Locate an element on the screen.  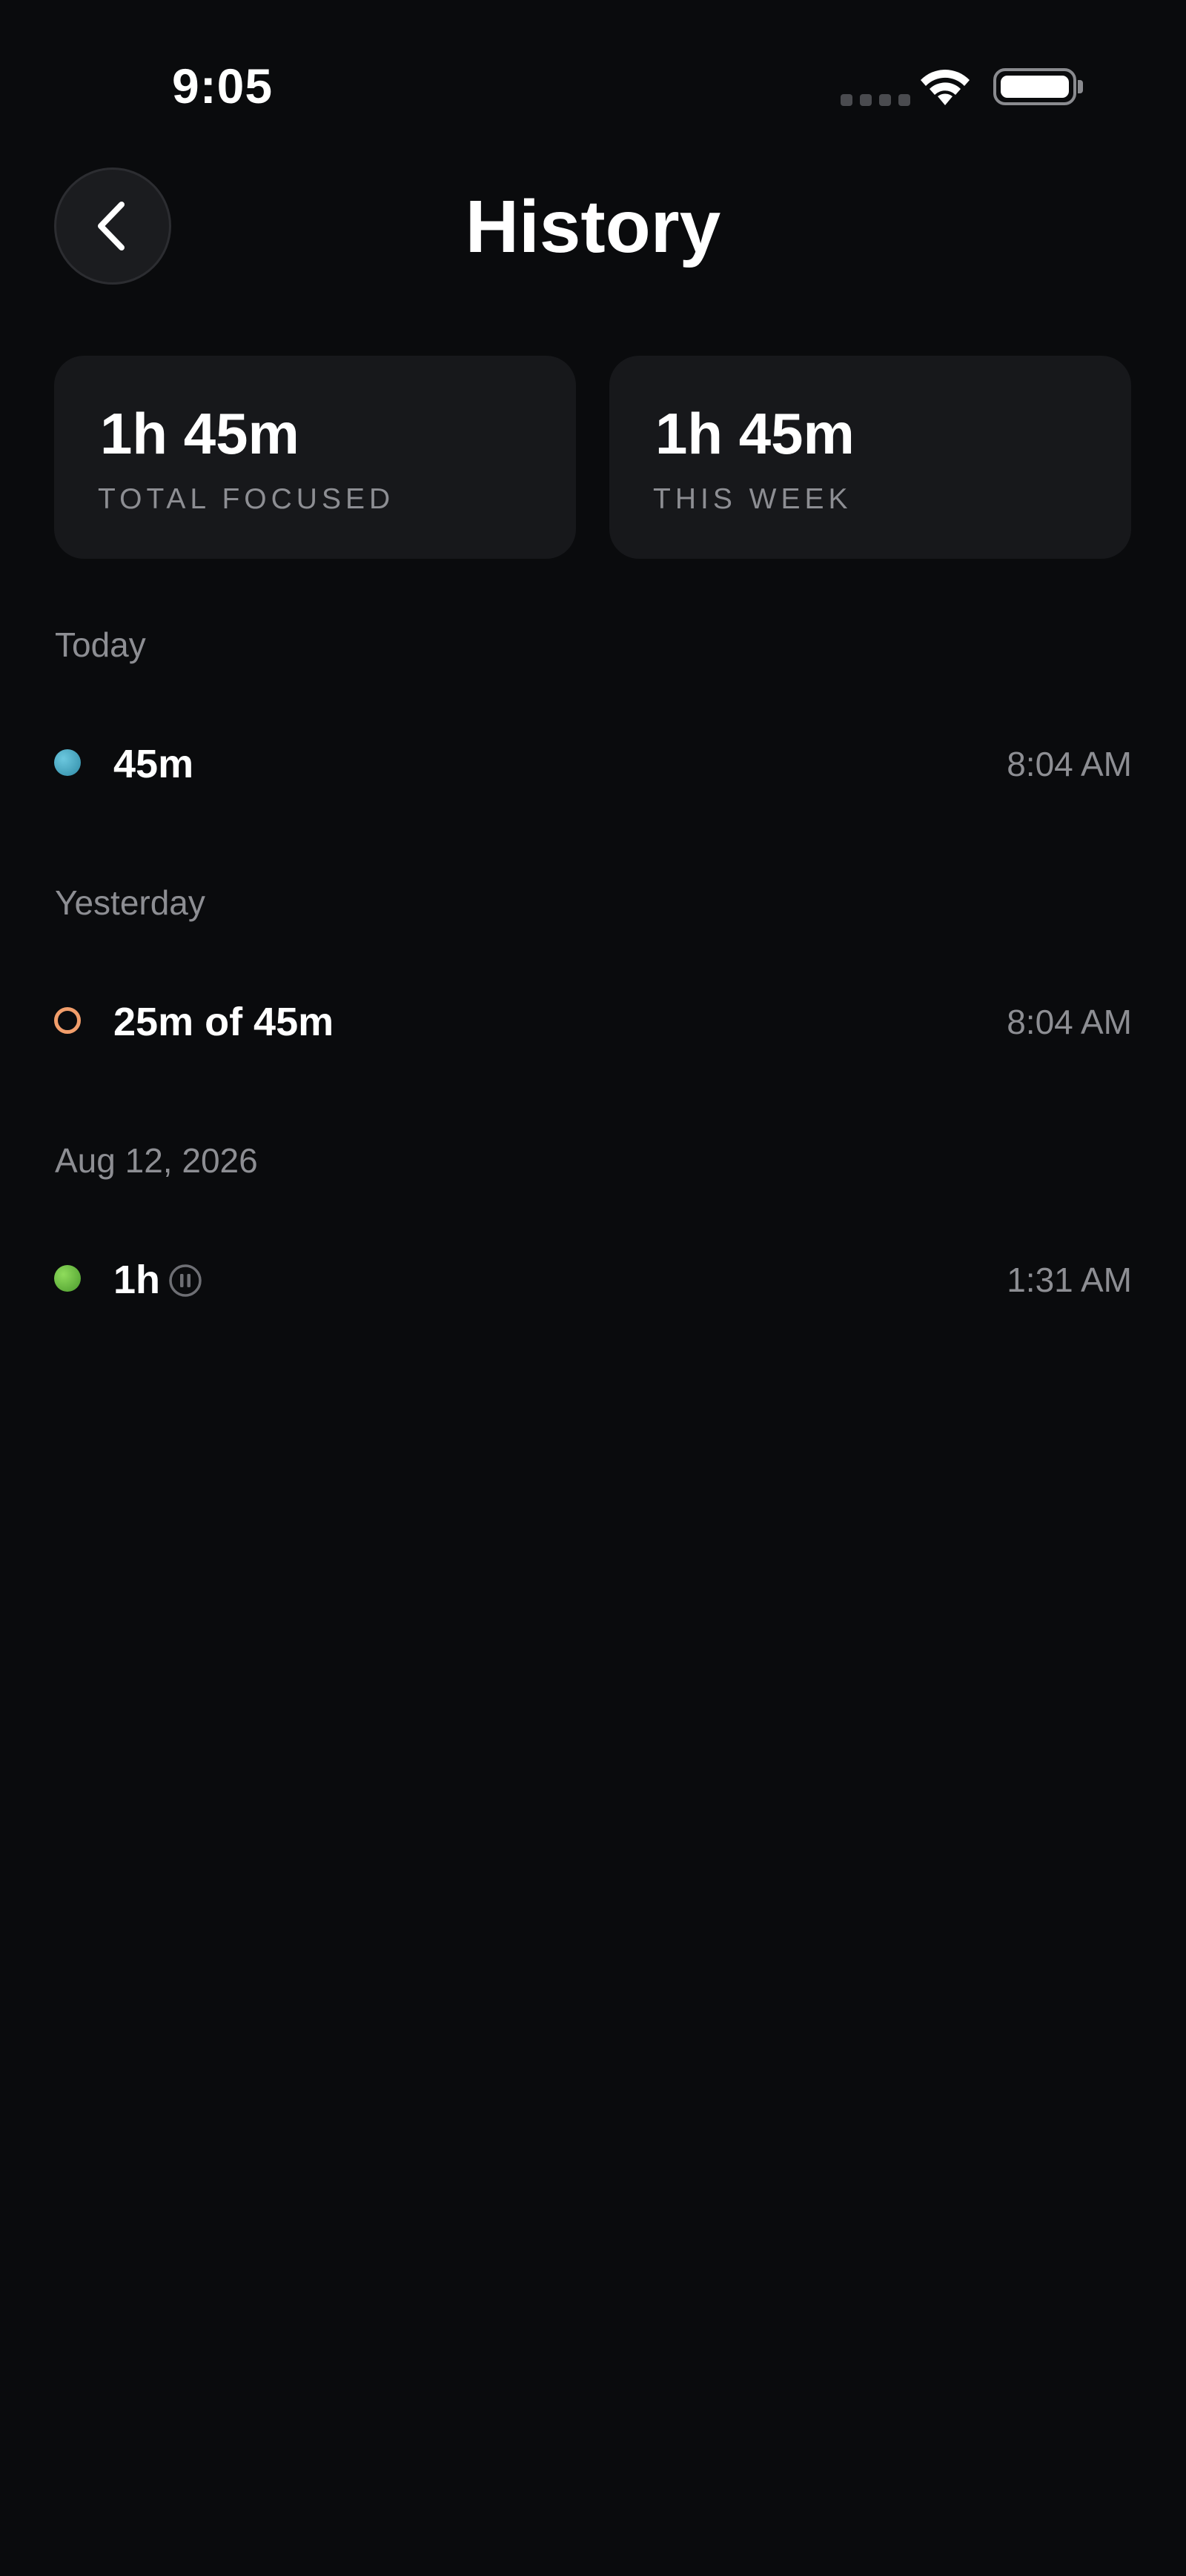
stat-label: THIS WEEK is located at coordinates (752, 499).